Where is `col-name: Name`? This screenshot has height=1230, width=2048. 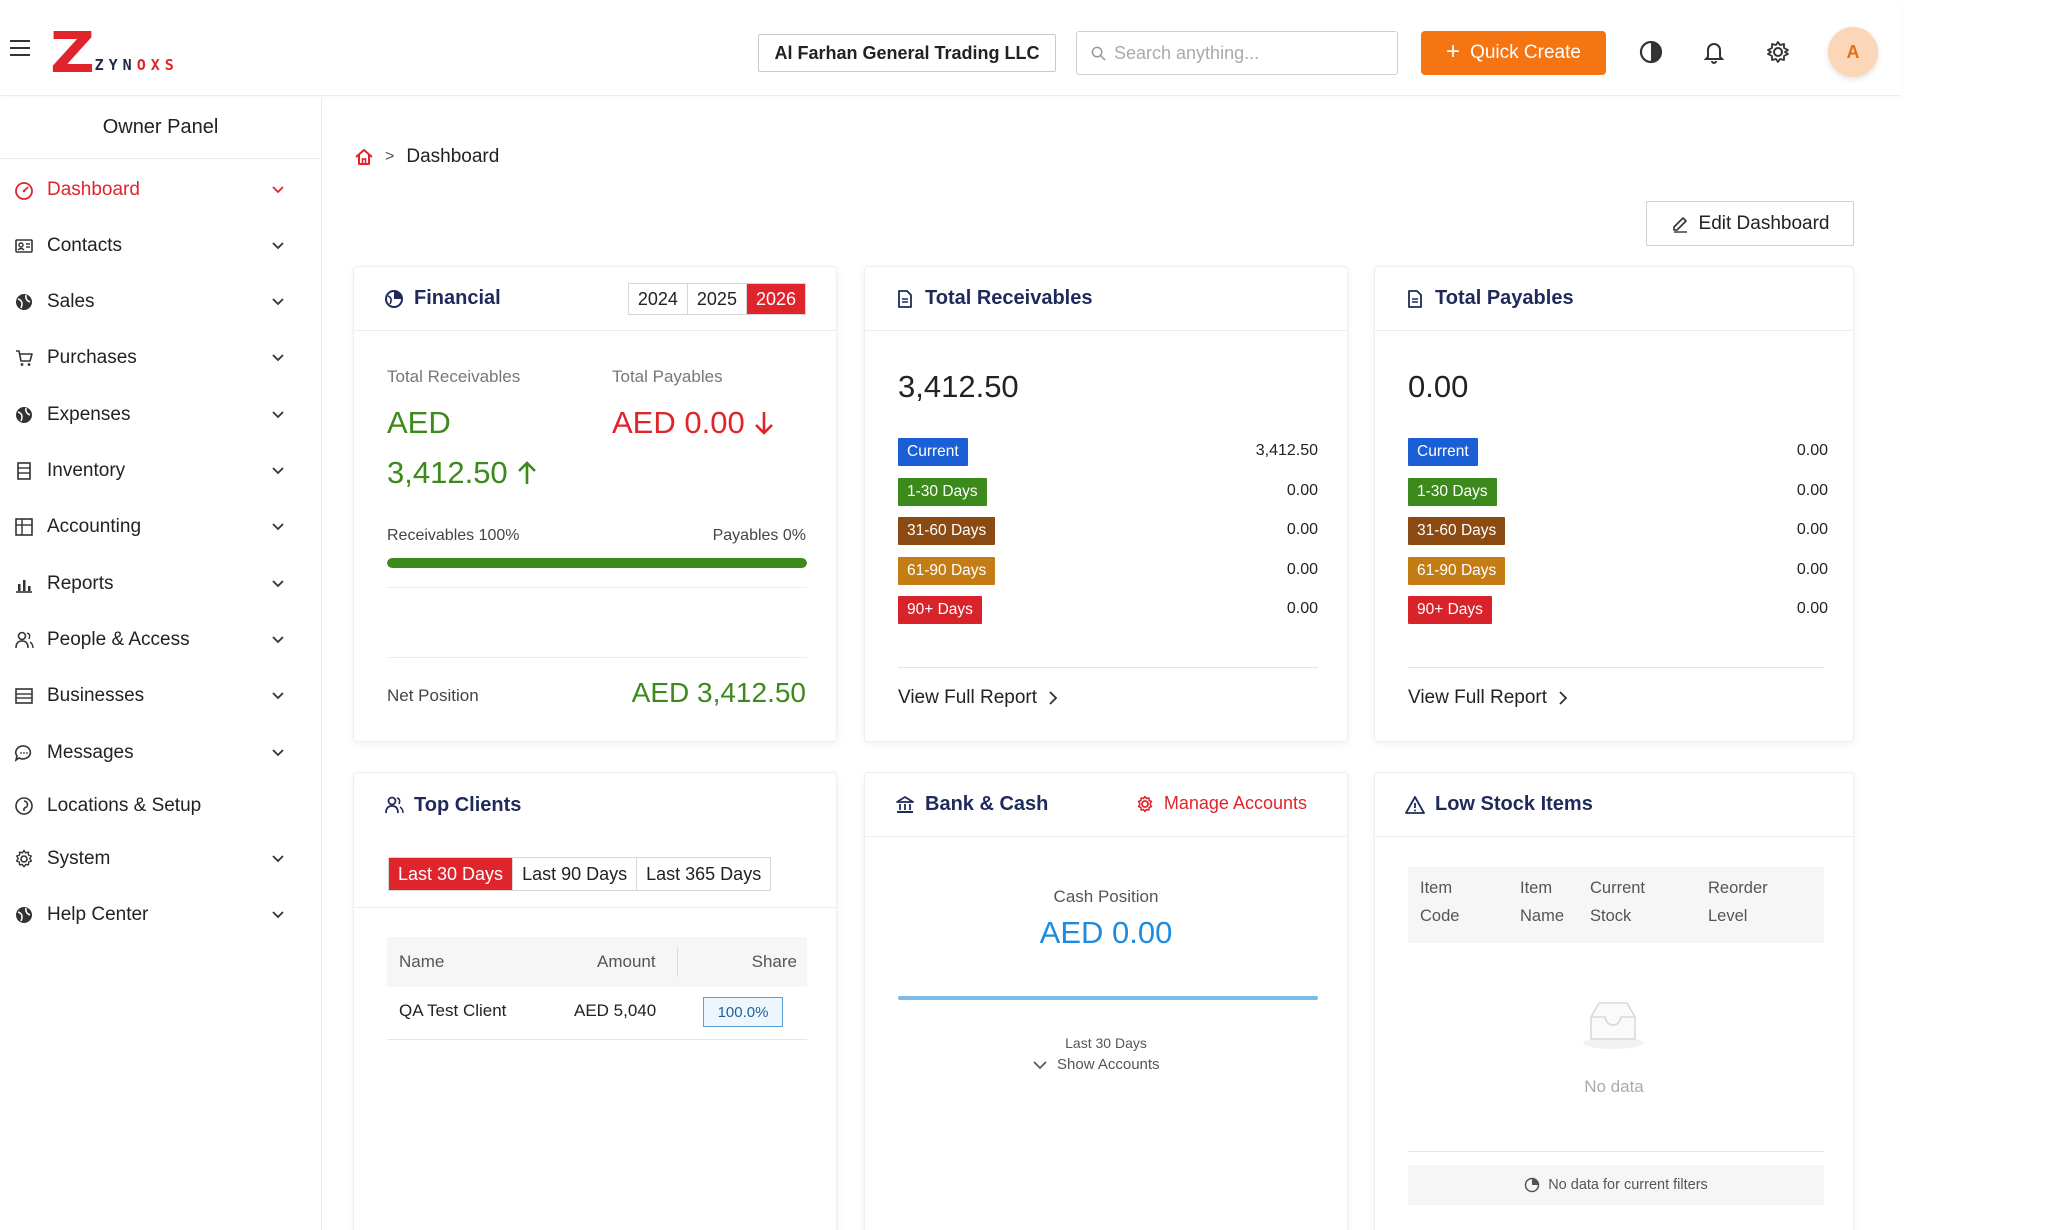
col-name: Name is located at coordinates (422, 961).